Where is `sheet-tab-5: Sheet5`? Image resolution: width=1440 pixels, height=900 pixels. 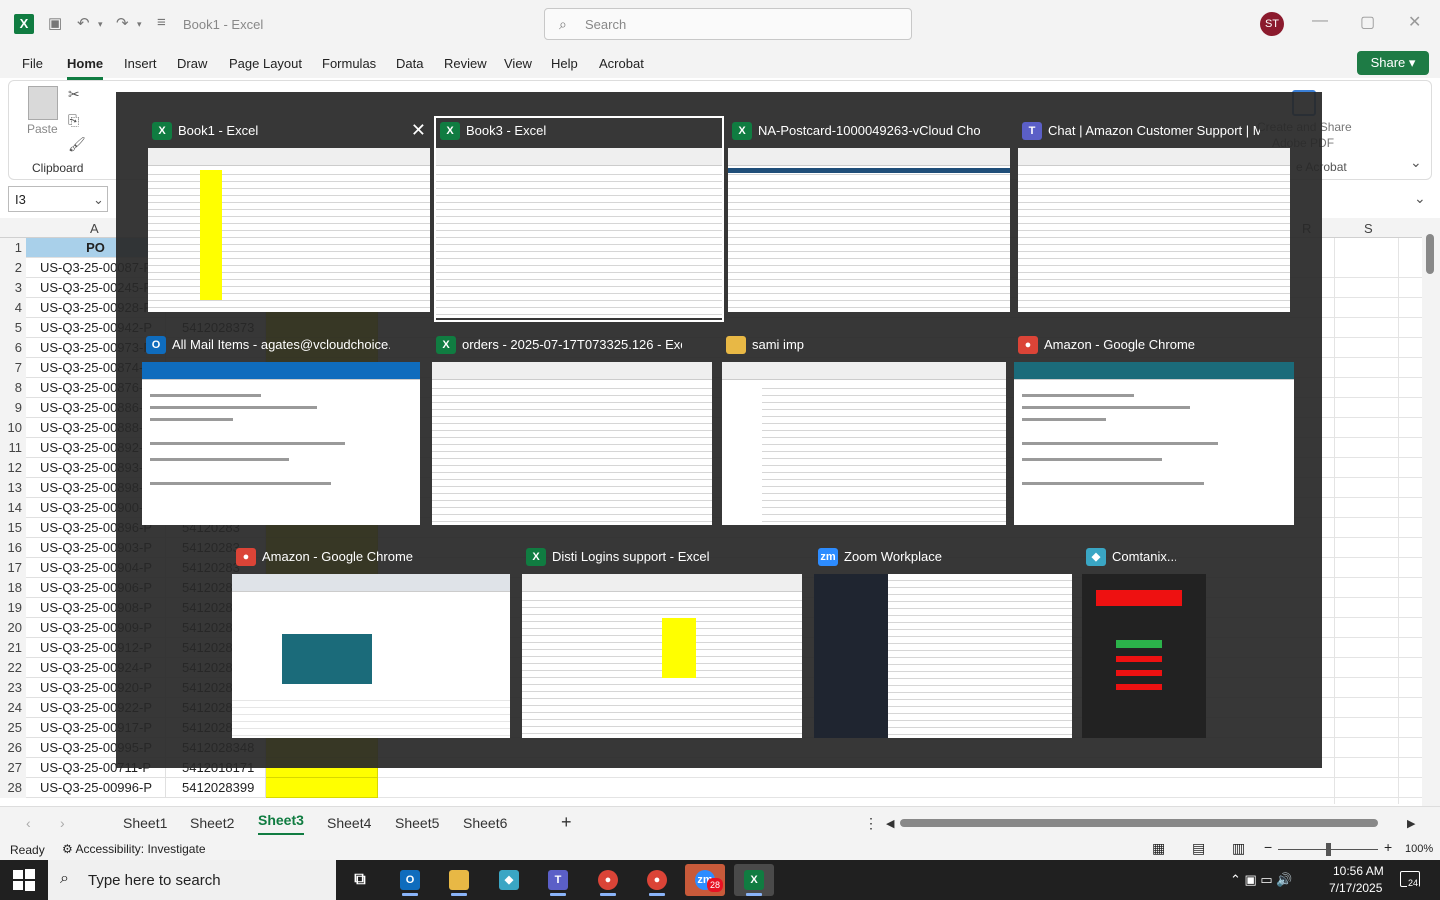
sheet-tab-5: Sheet5 is located at coordinates (417, 823).